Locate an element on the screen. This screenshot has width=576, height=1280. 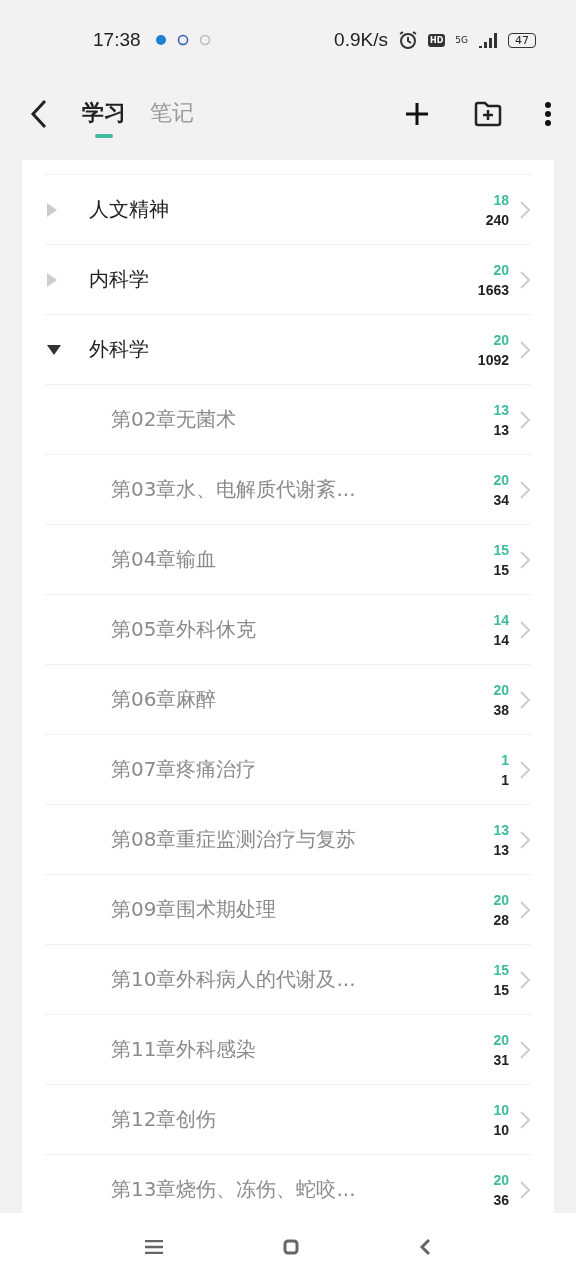
more-icon is located at coordinates (548, 113).